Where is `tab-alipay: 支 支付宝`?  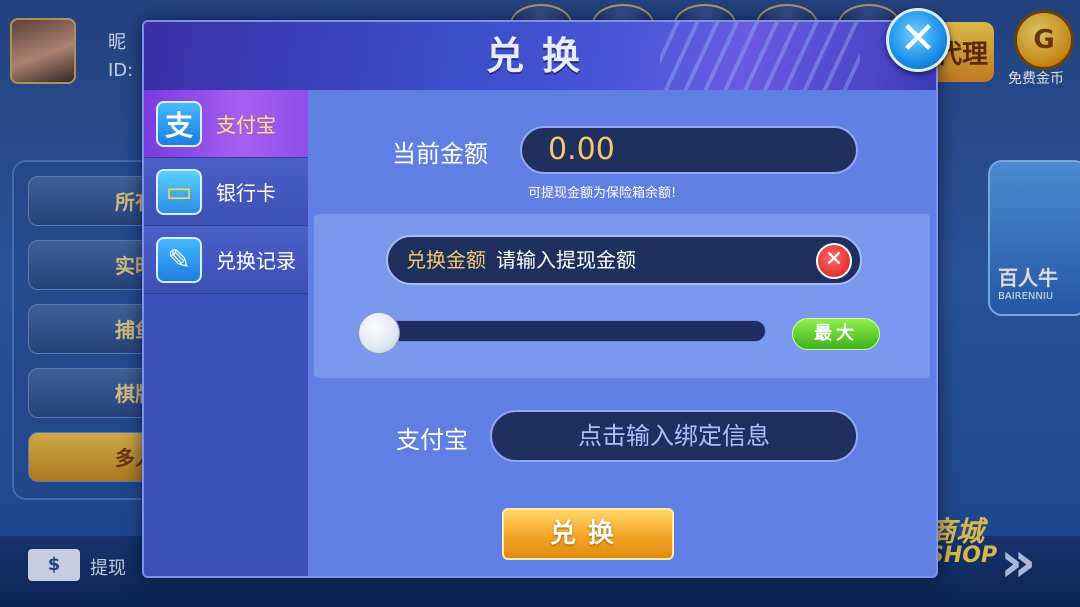
tab-alipay: 支 支付宝 is located at coordinates (226, 124).